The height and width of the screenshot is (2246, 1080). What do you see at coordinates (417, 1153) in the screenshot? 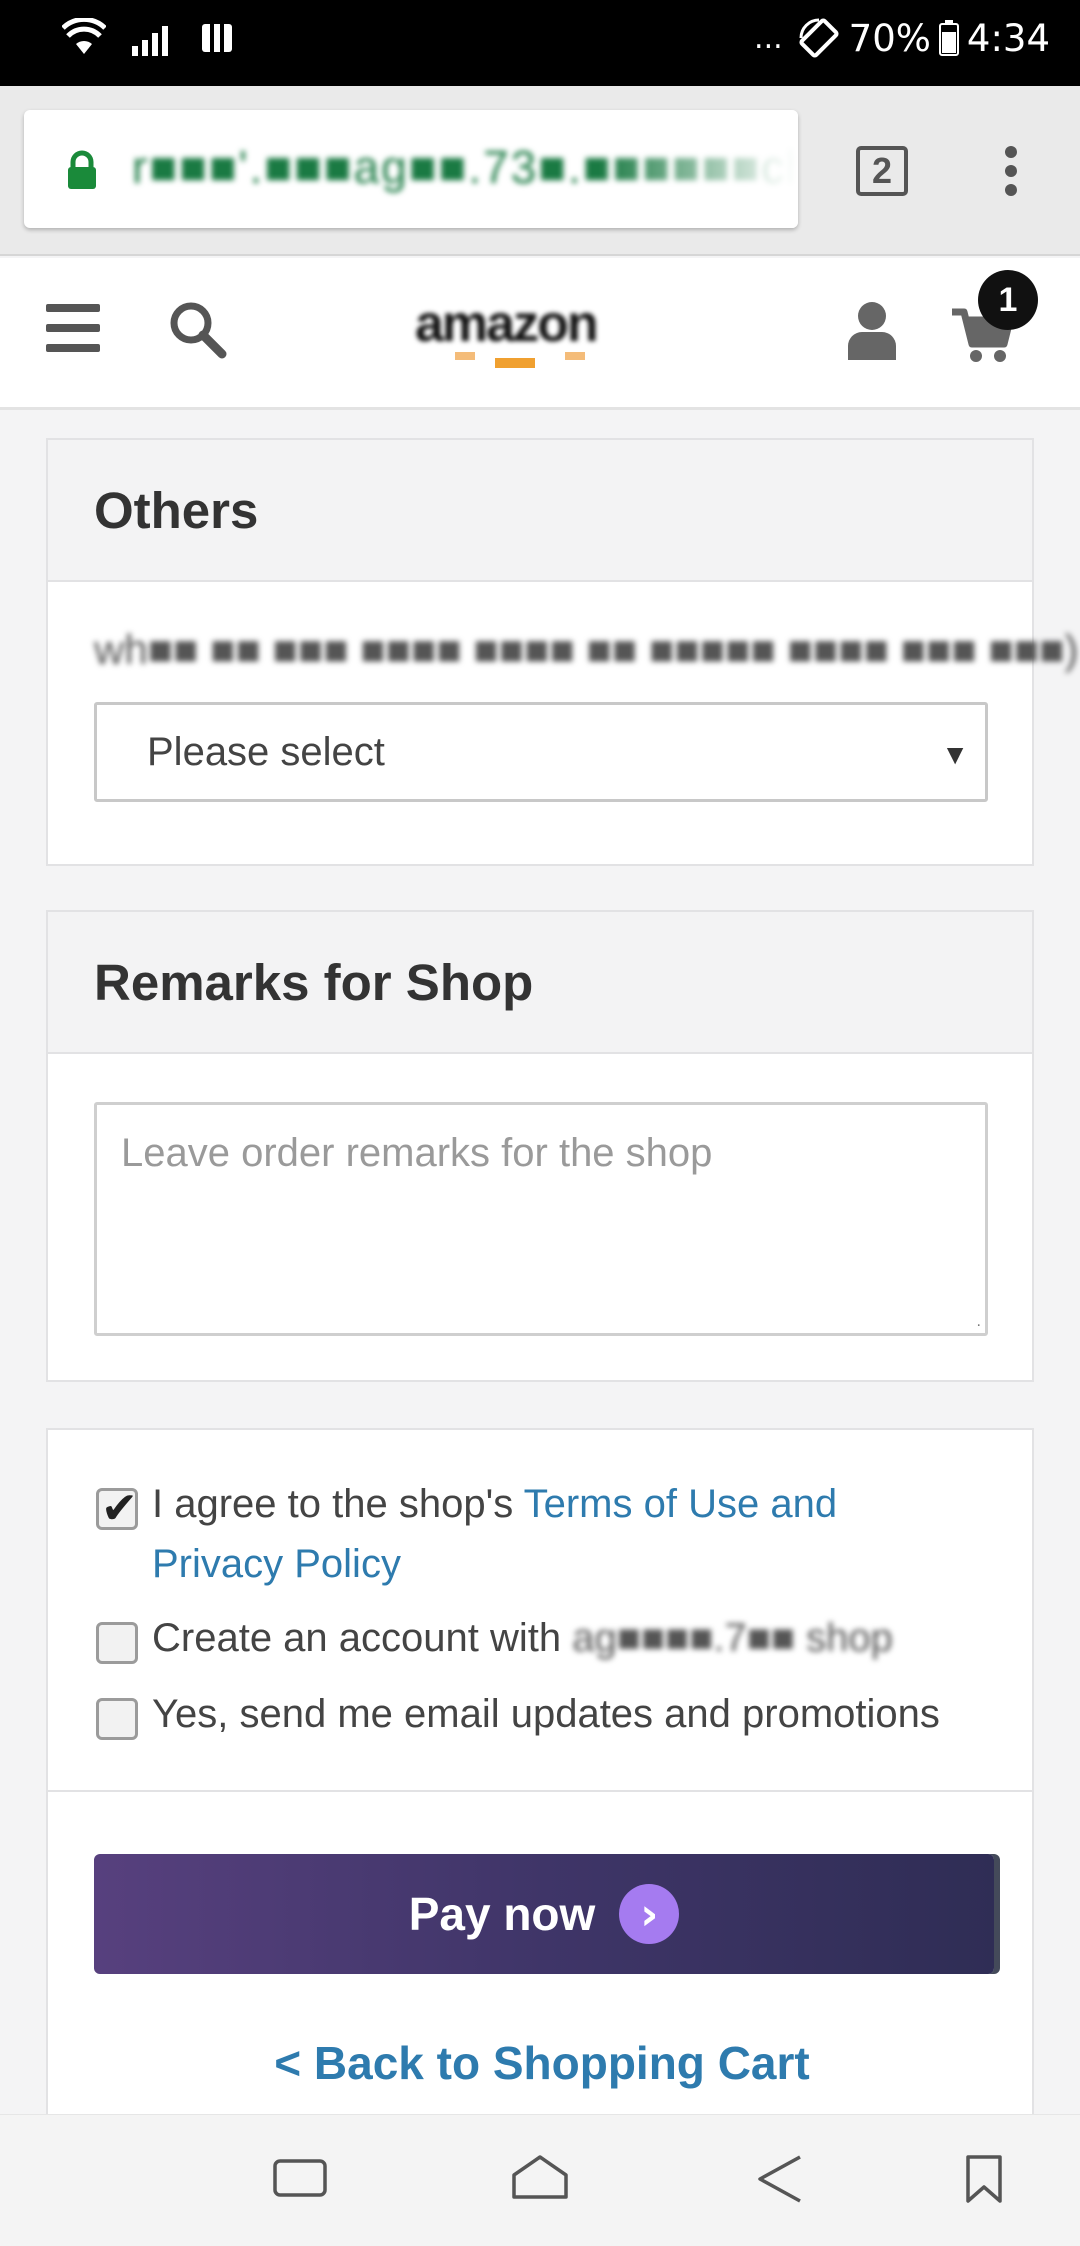
I see `remarks-placeholder: Leave order remarks for the shop` at bounding box center [417, 1153].